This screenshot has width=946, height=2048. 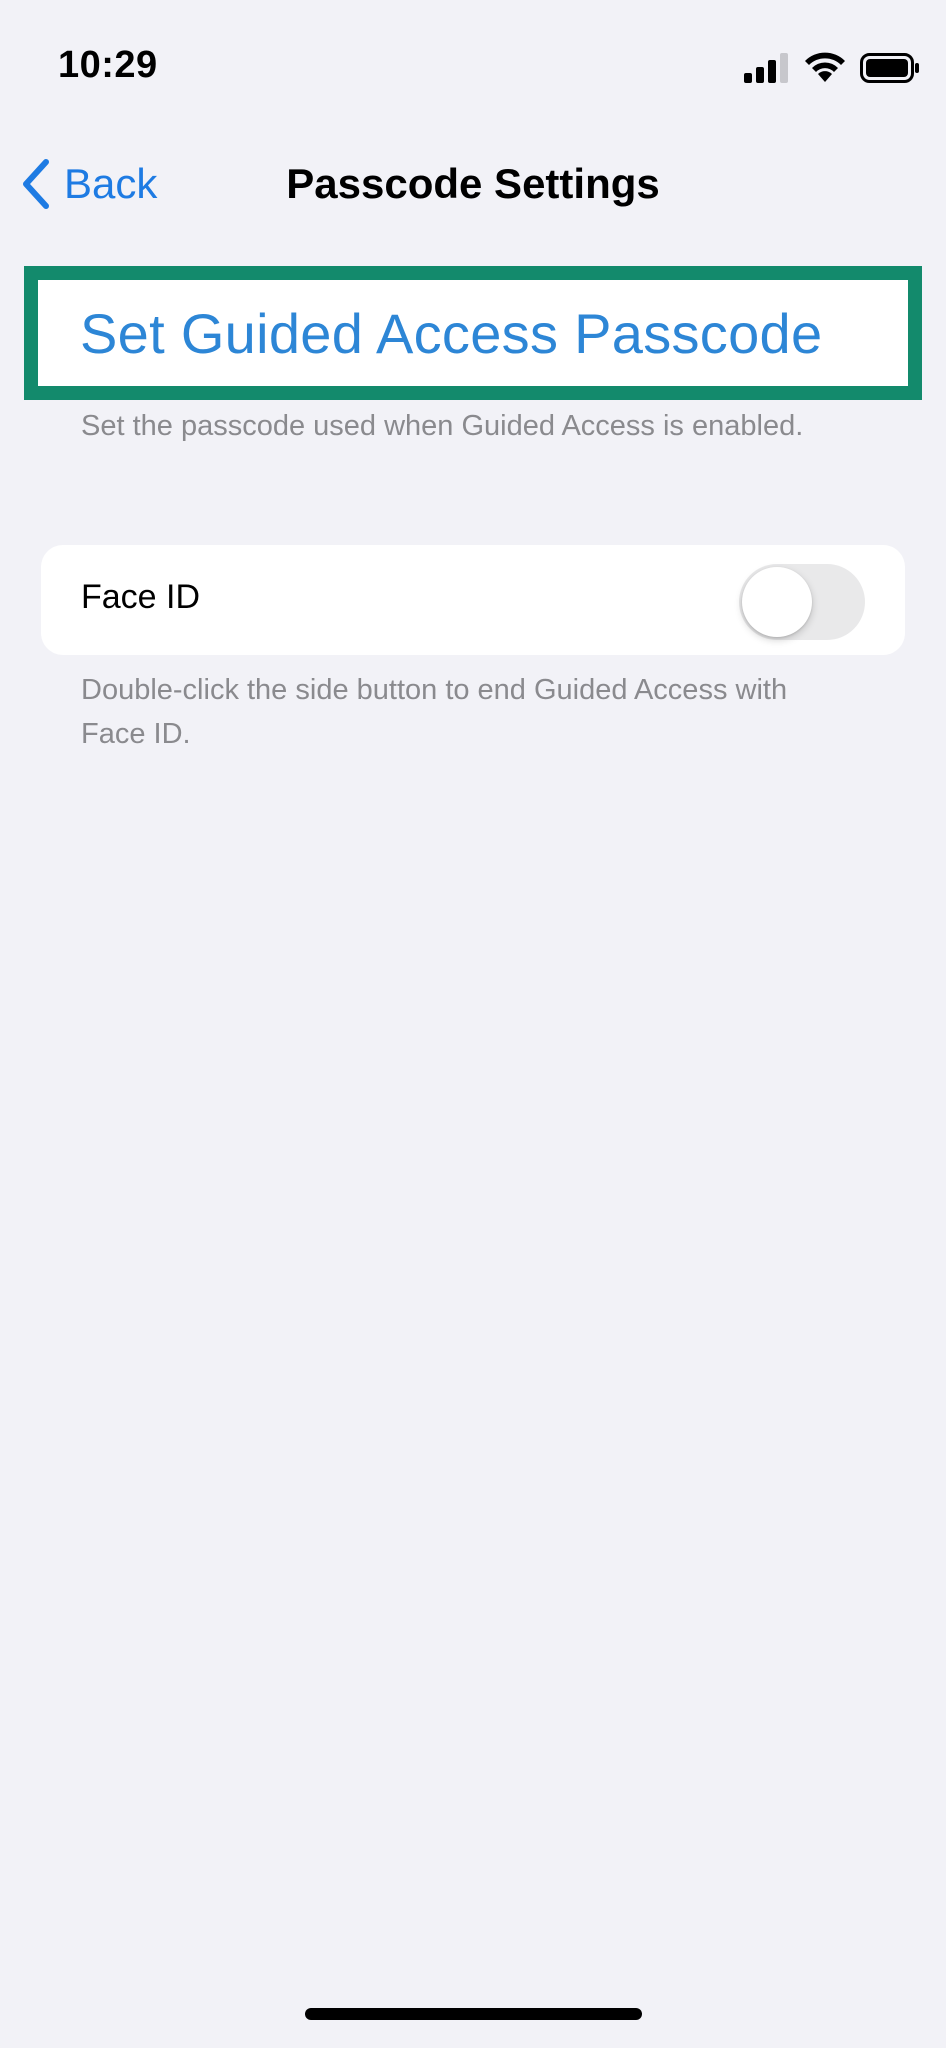 What do you see at coordinates (767, 70) in the screenshot?
I see `cellular-signal-icon` at bounding box center [767, 70].